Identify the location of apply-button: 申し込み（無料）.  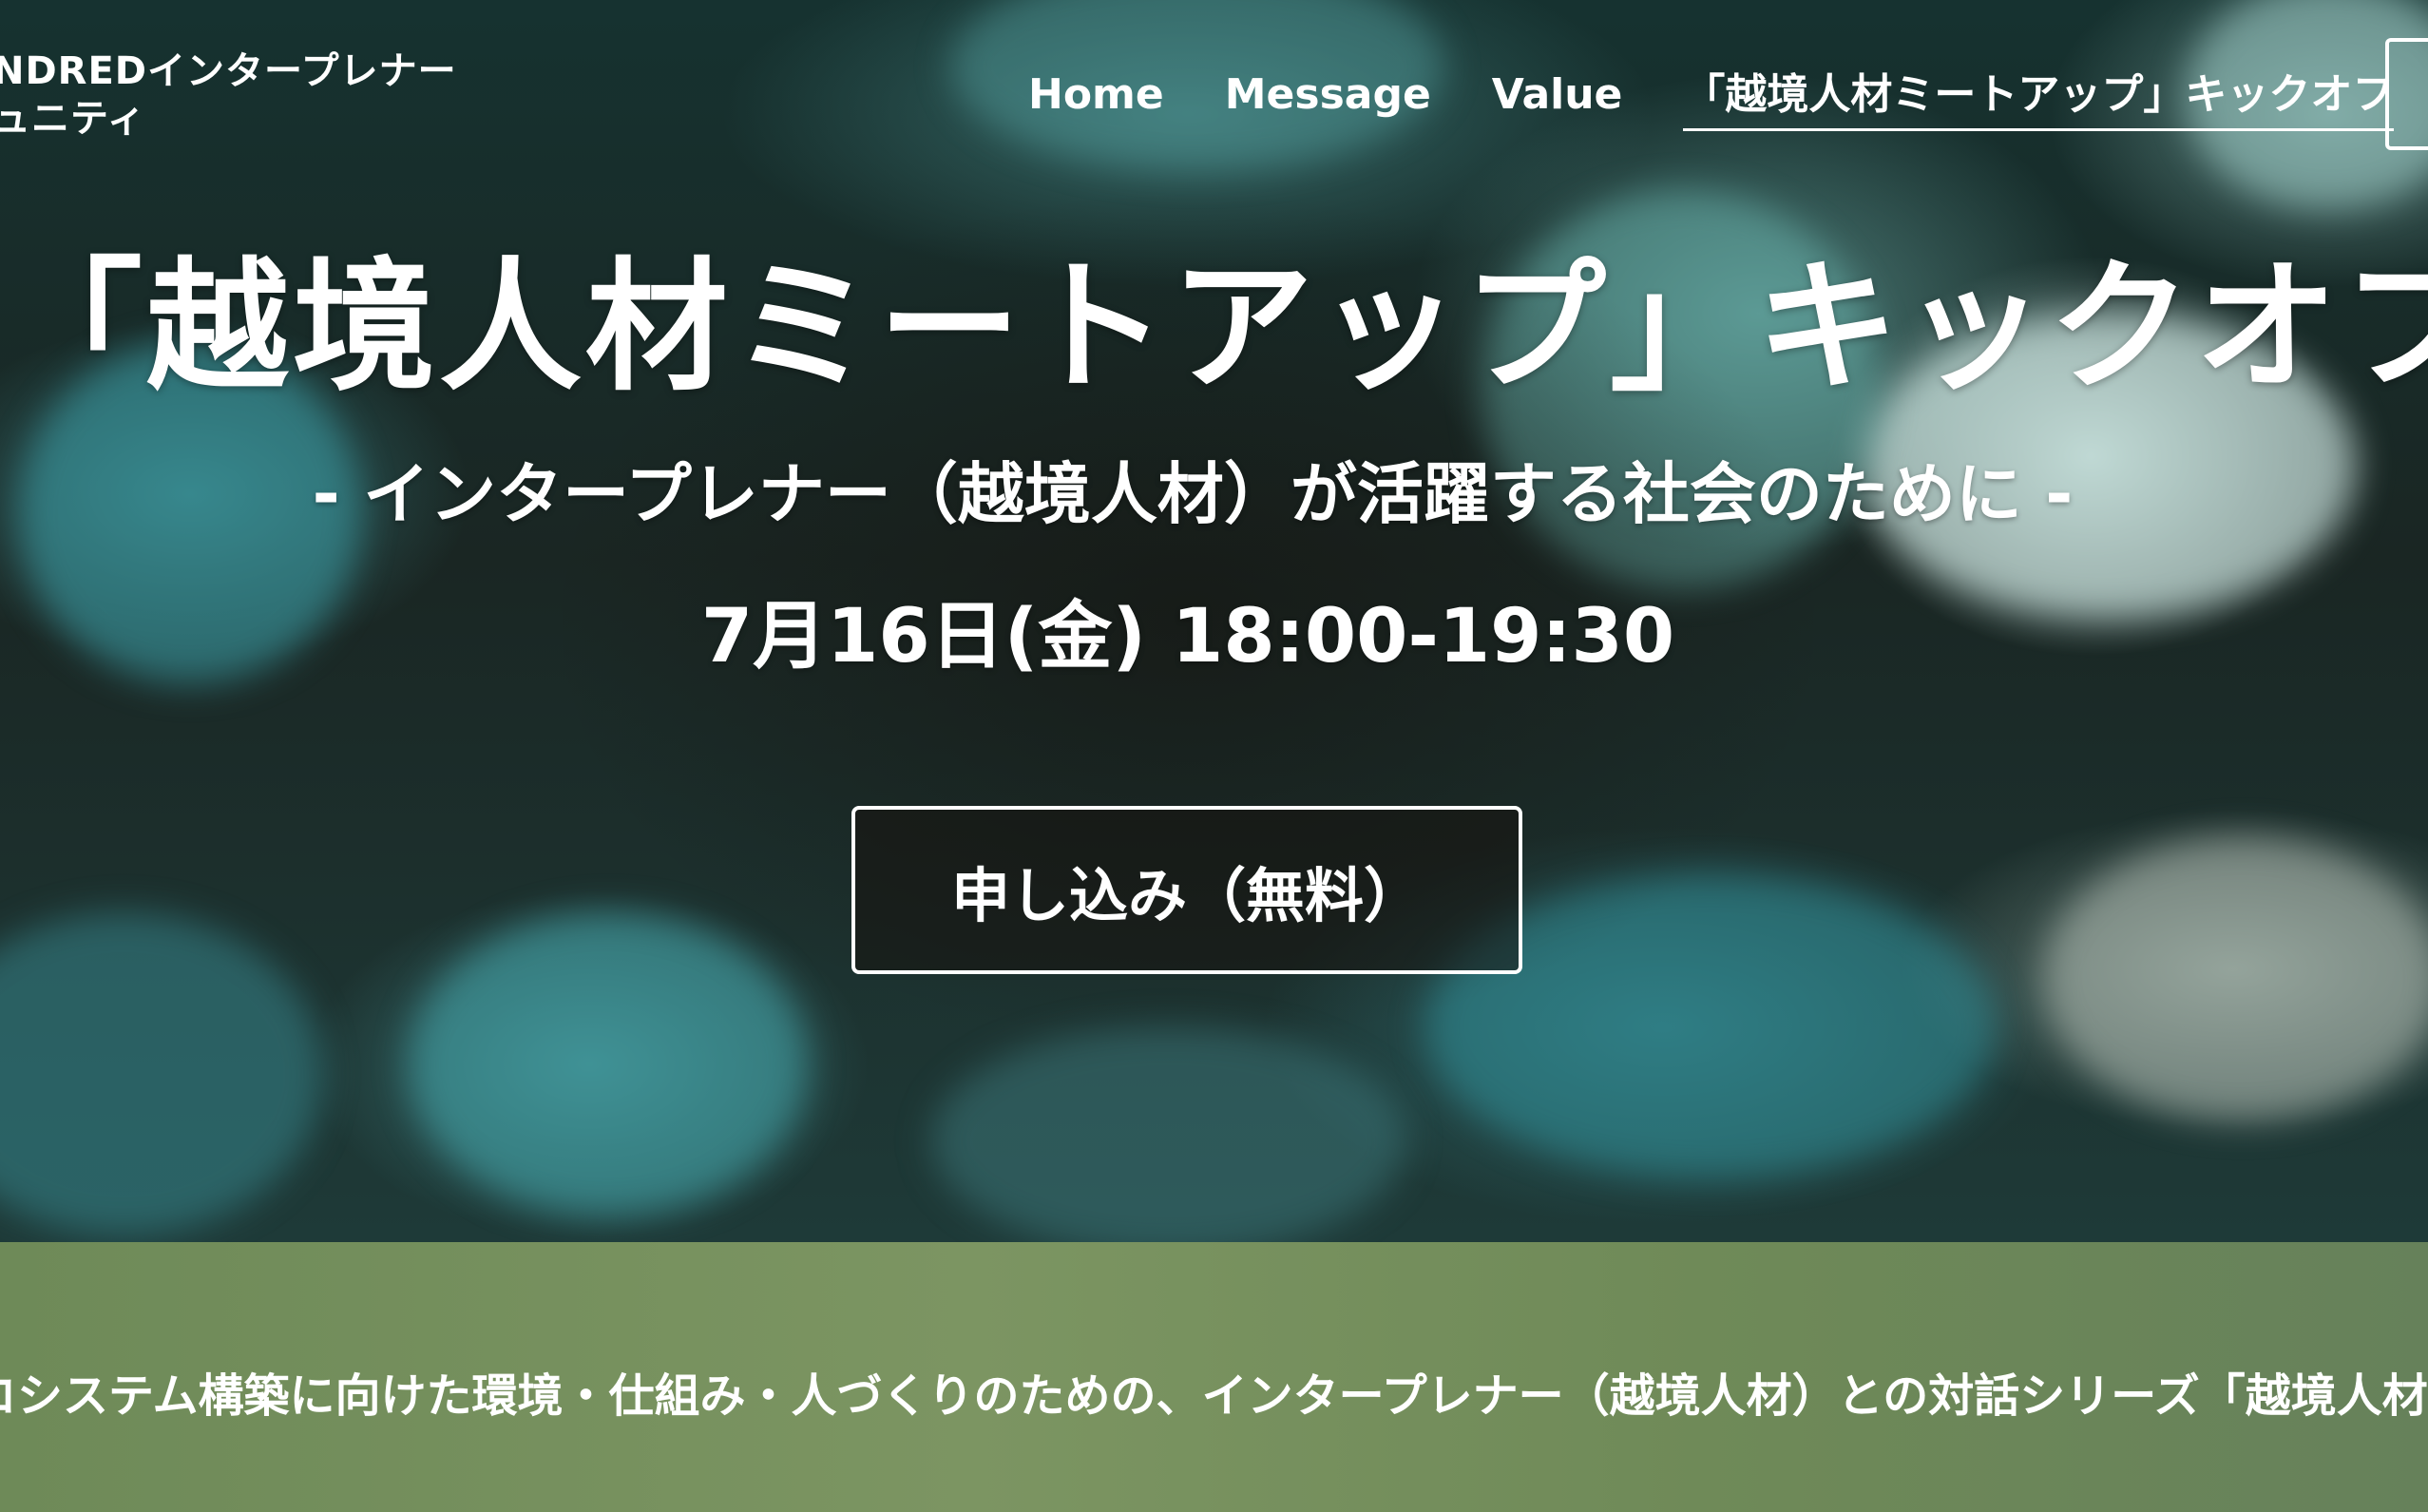
(1187, 890).